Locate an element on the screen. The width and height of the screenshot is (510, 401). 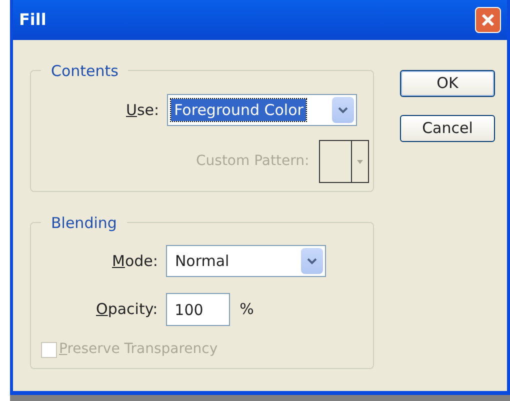
close-button is located at coordinates (488, 20).